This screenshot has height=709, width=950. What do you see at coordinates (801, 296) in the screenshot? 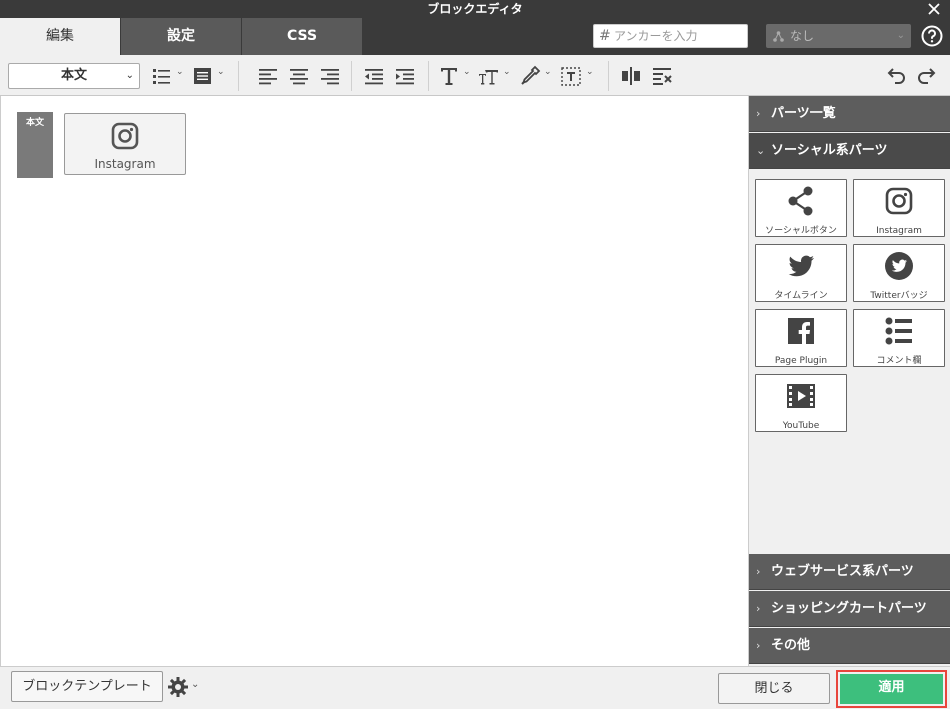
I see `part-label: タイムライン` at bounding box center [801, 296].